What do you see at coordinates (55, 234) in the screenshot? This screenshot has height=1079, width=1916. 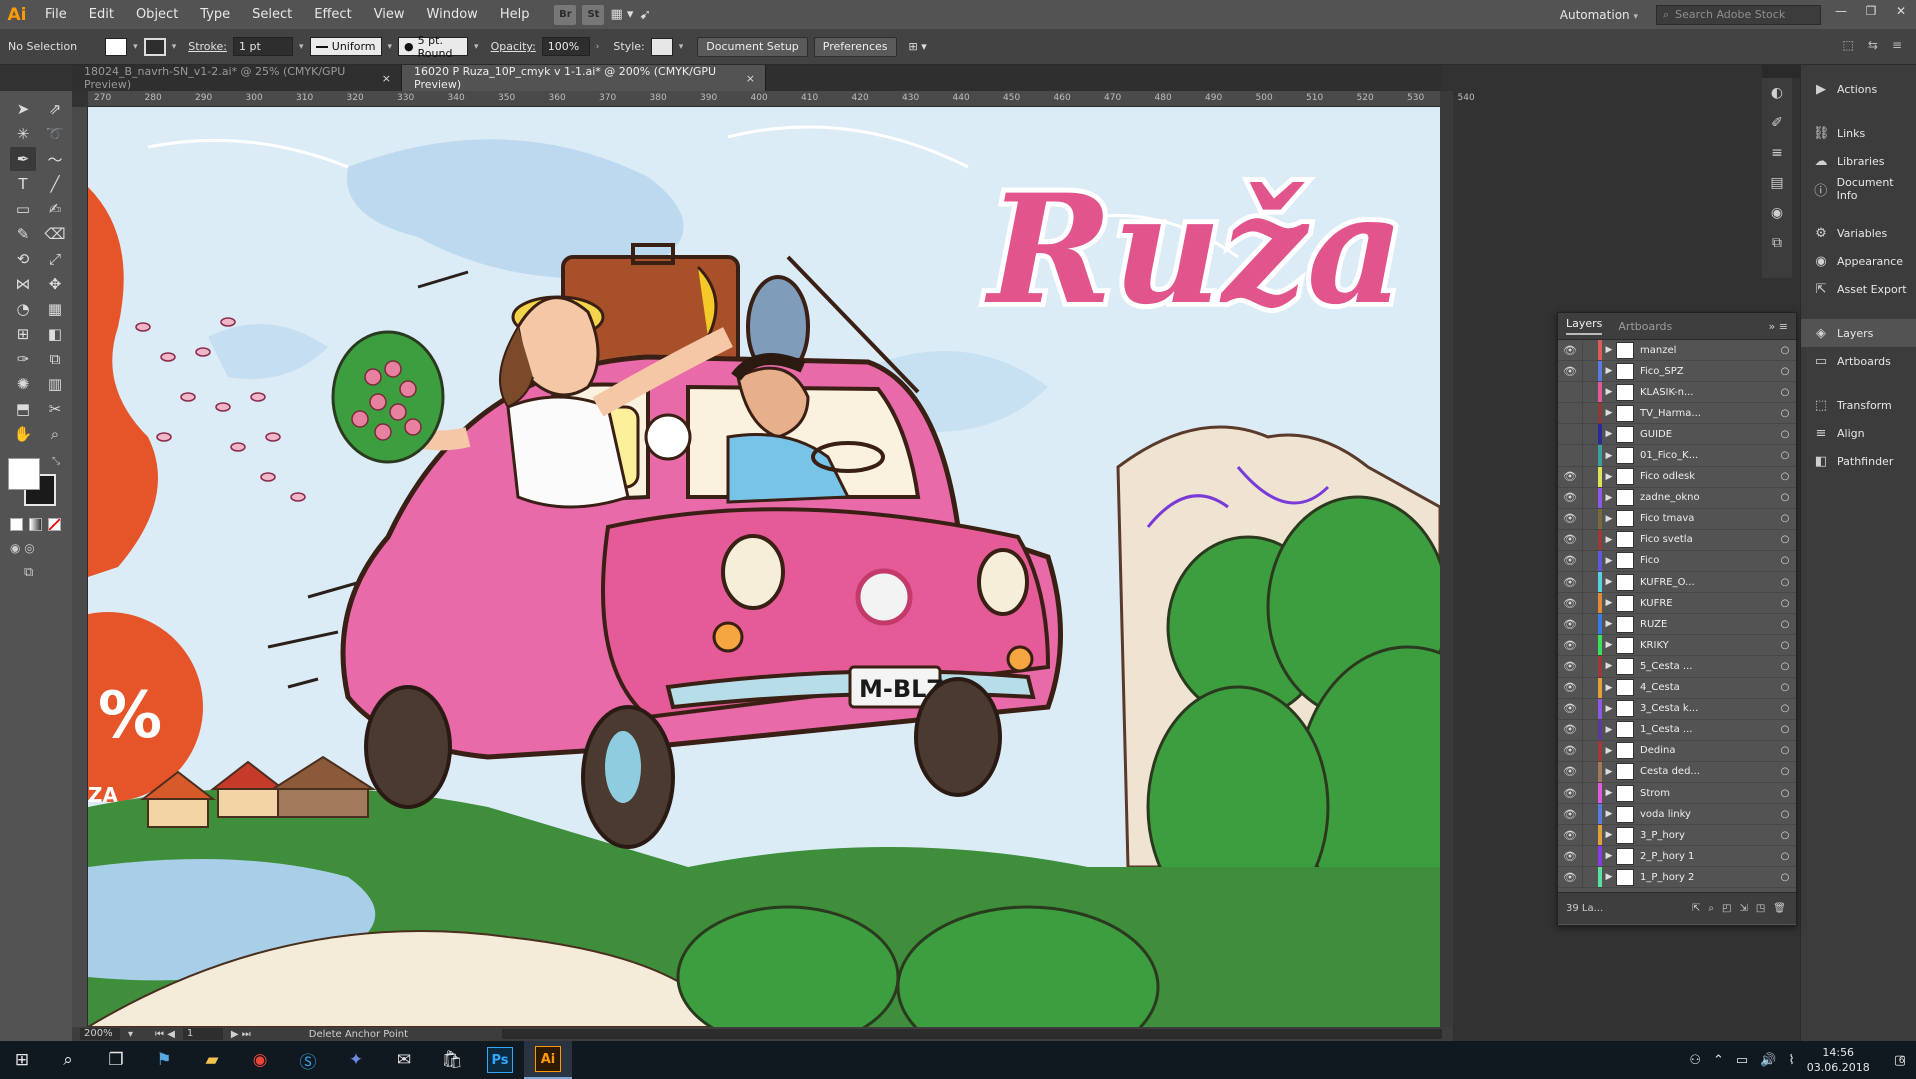 I see `eraser-tool-icon: ⌫` at bounding box center [55, 234].